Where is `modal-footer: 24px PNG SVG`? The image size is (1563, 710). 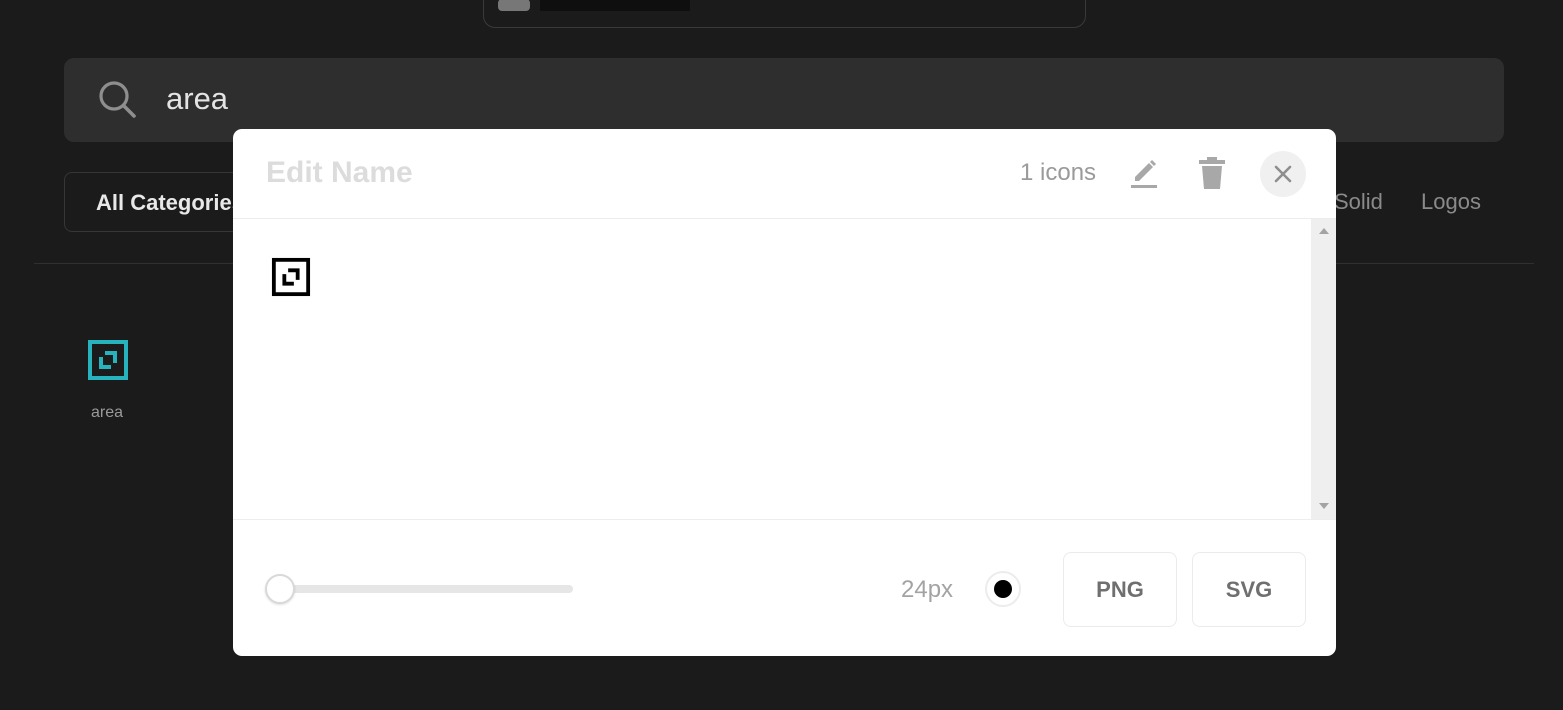
modal-footer: 24px PNG SVG is located at coordinates (784, 587).